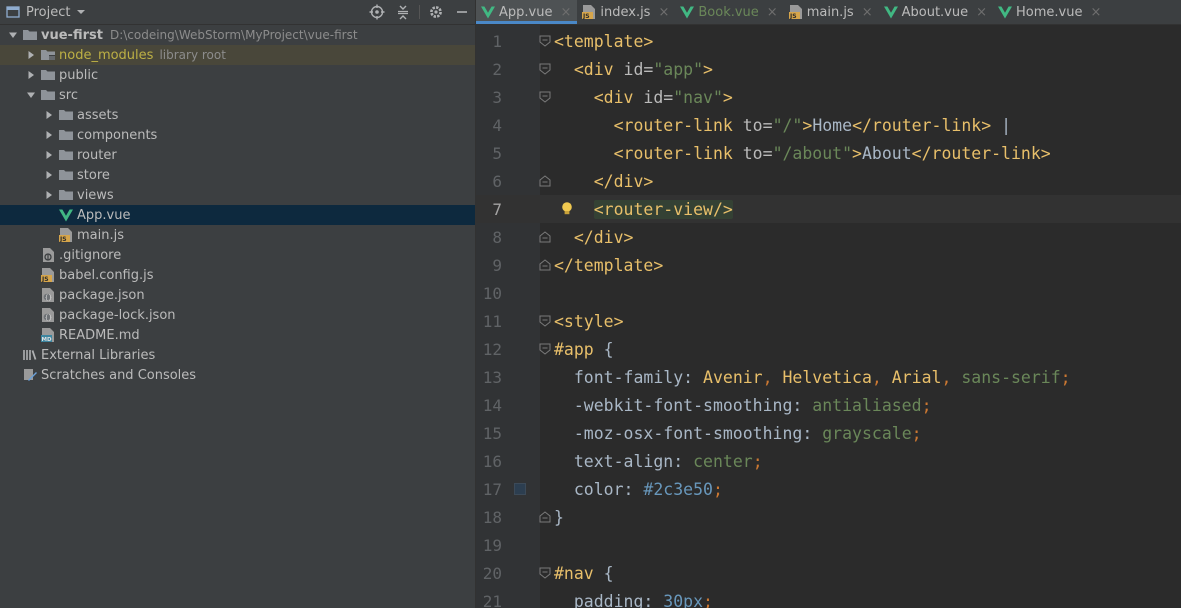  I want to click on libs-icon, so click(30, 355).